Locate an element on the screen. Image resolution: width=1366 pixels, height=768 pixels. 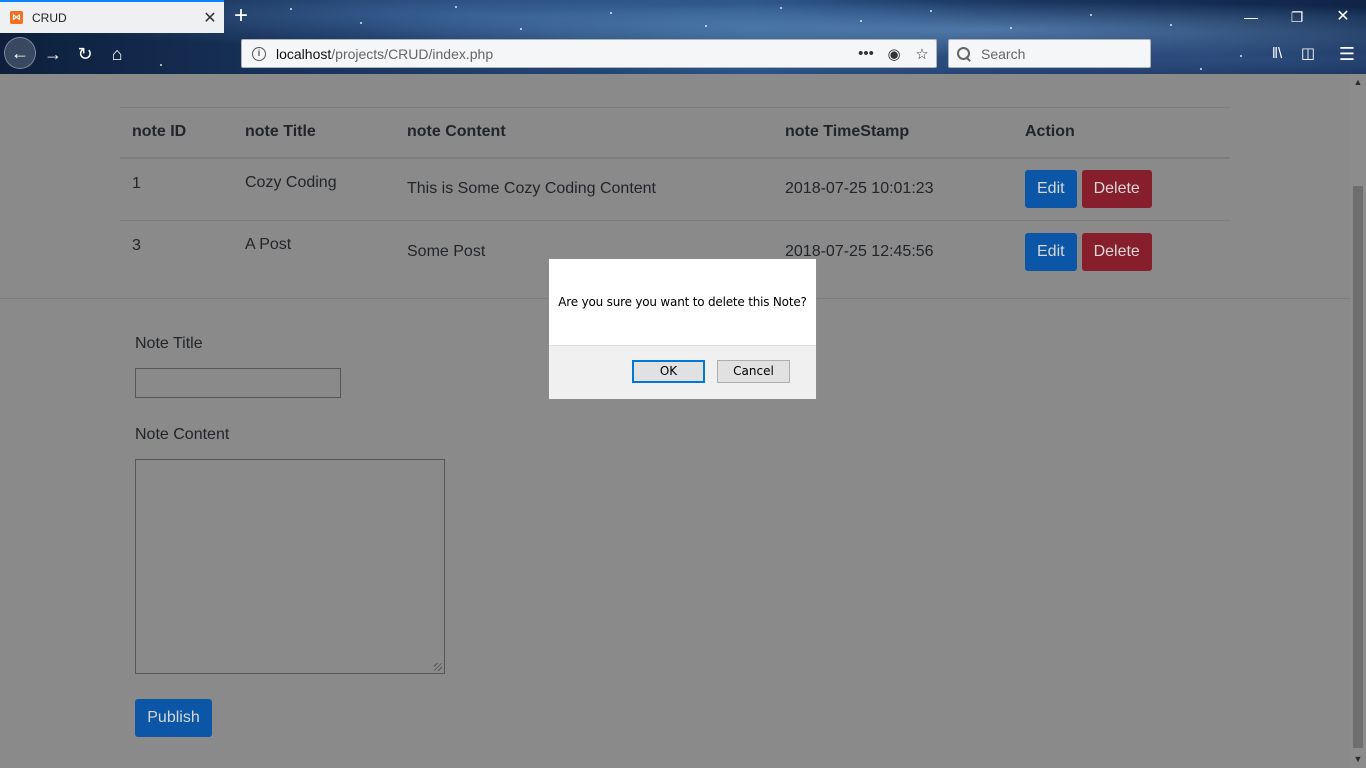
note-content-label: Note Content is located at coordinates (182, 434).